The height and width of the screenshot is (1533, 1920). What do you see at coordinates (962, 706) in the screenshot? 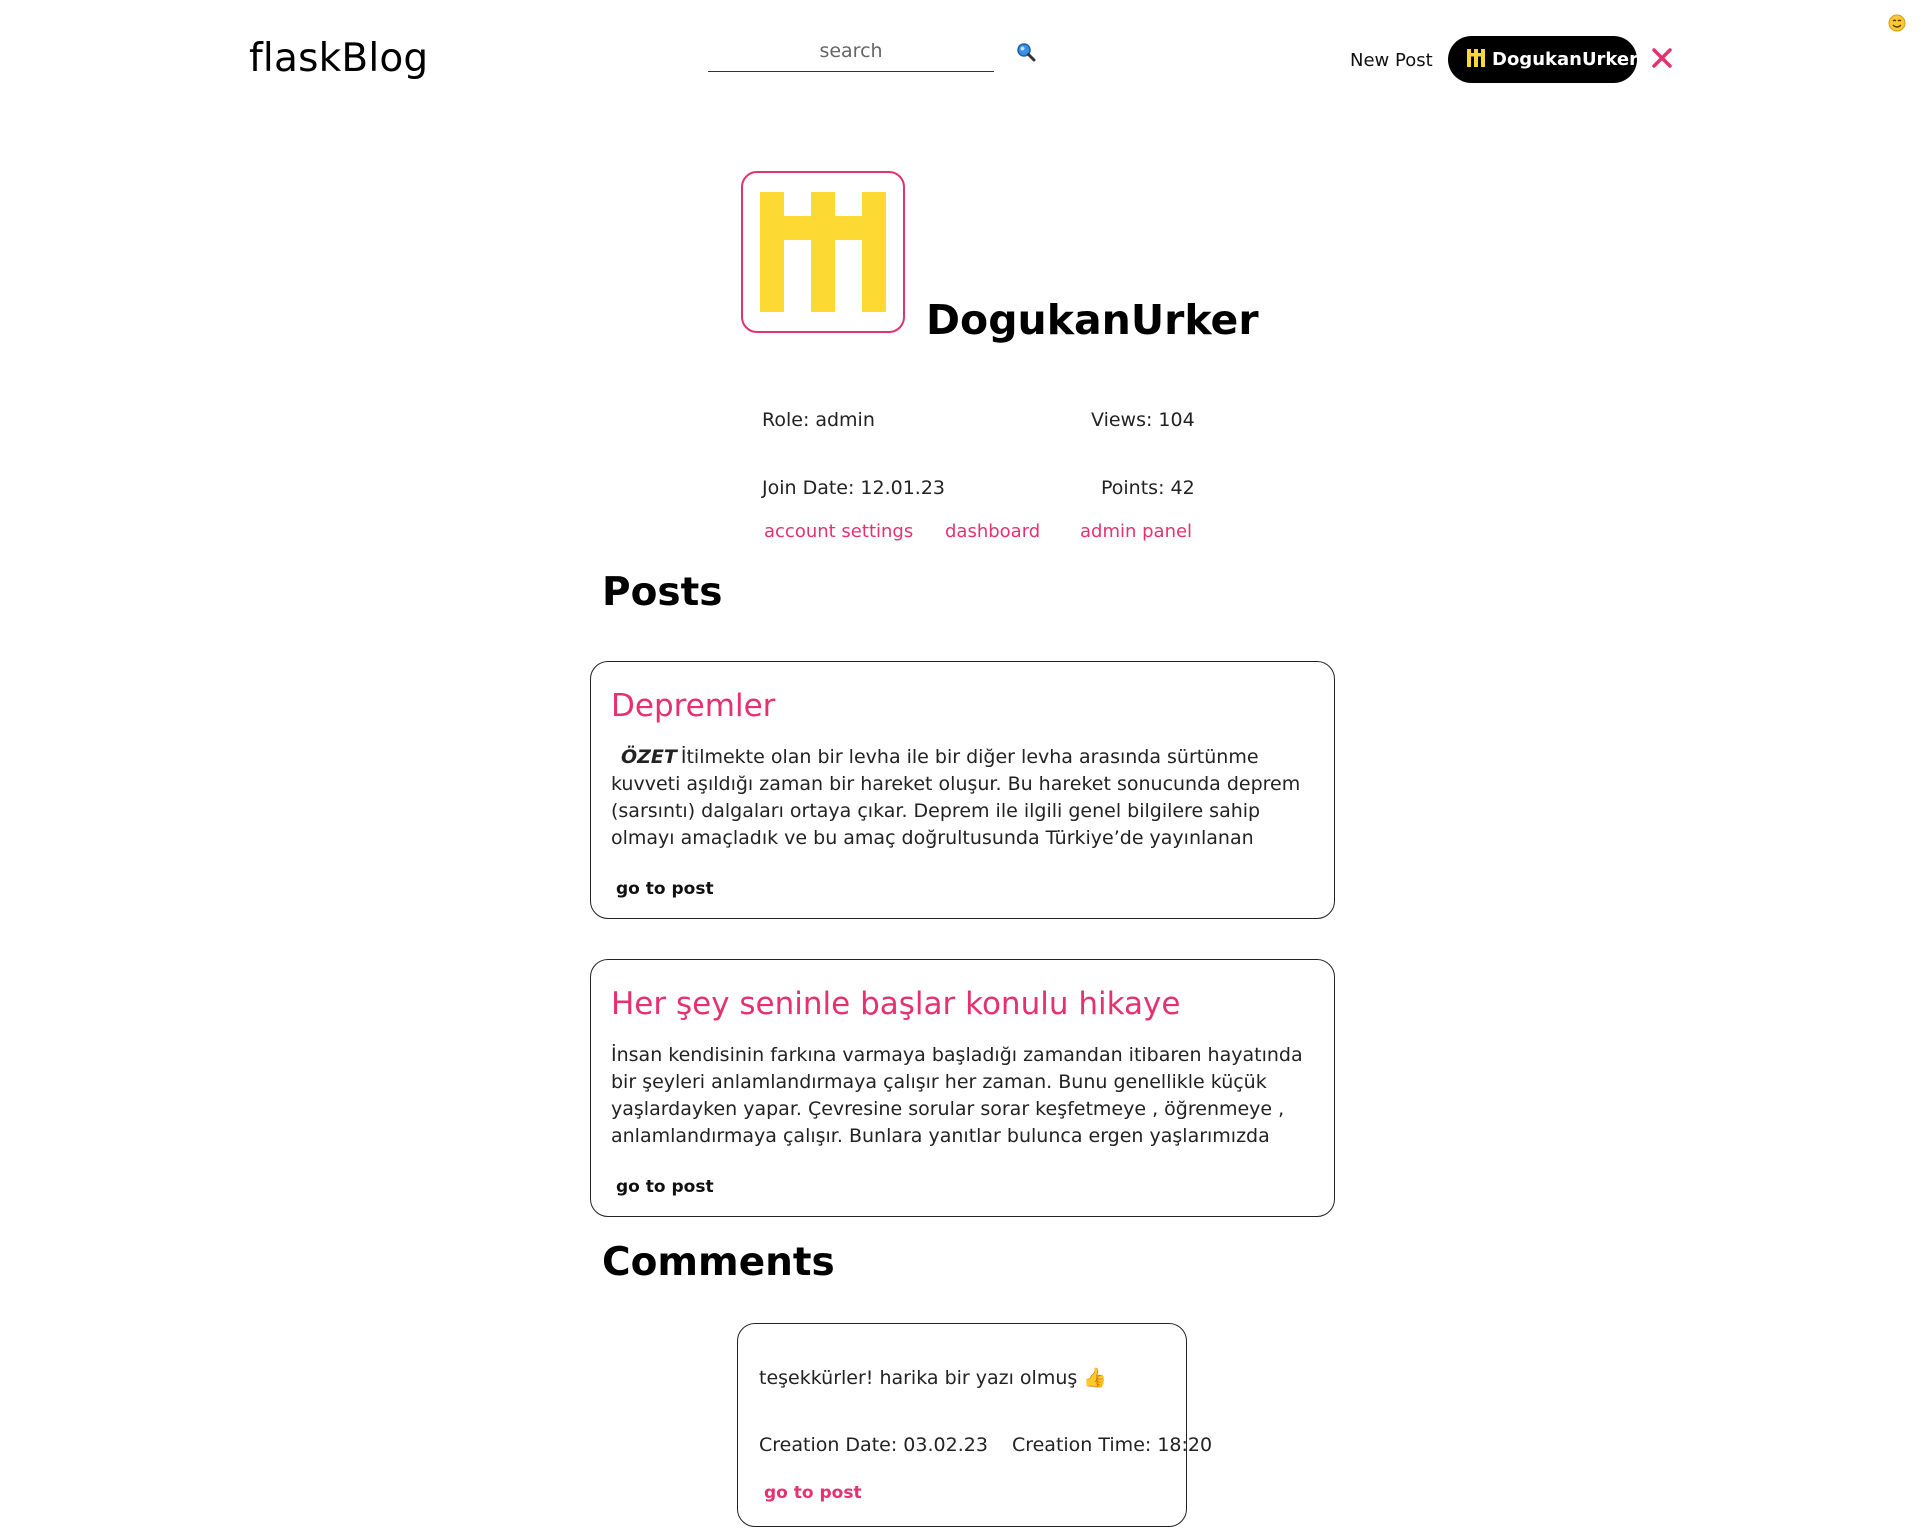
I see `post-title-link: Depremler` at bounding box center [962, 706].